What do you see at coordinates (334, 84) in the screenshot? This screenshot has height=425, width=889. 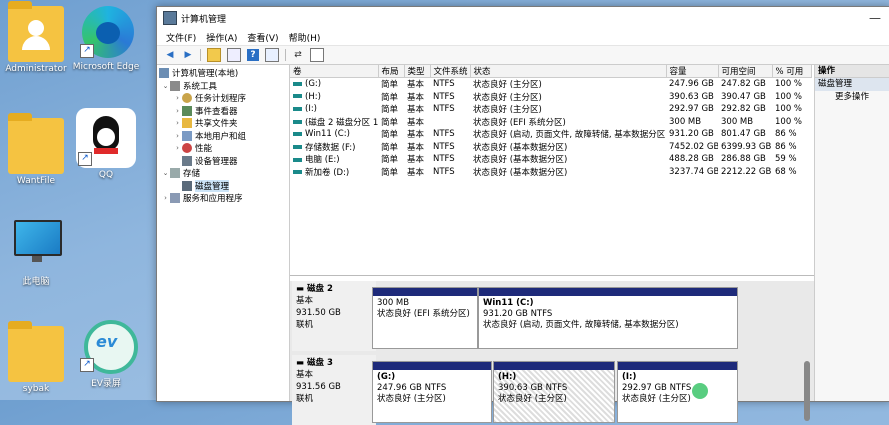 I see `volume-cell: (G:)` at bounding box center [334, 84].